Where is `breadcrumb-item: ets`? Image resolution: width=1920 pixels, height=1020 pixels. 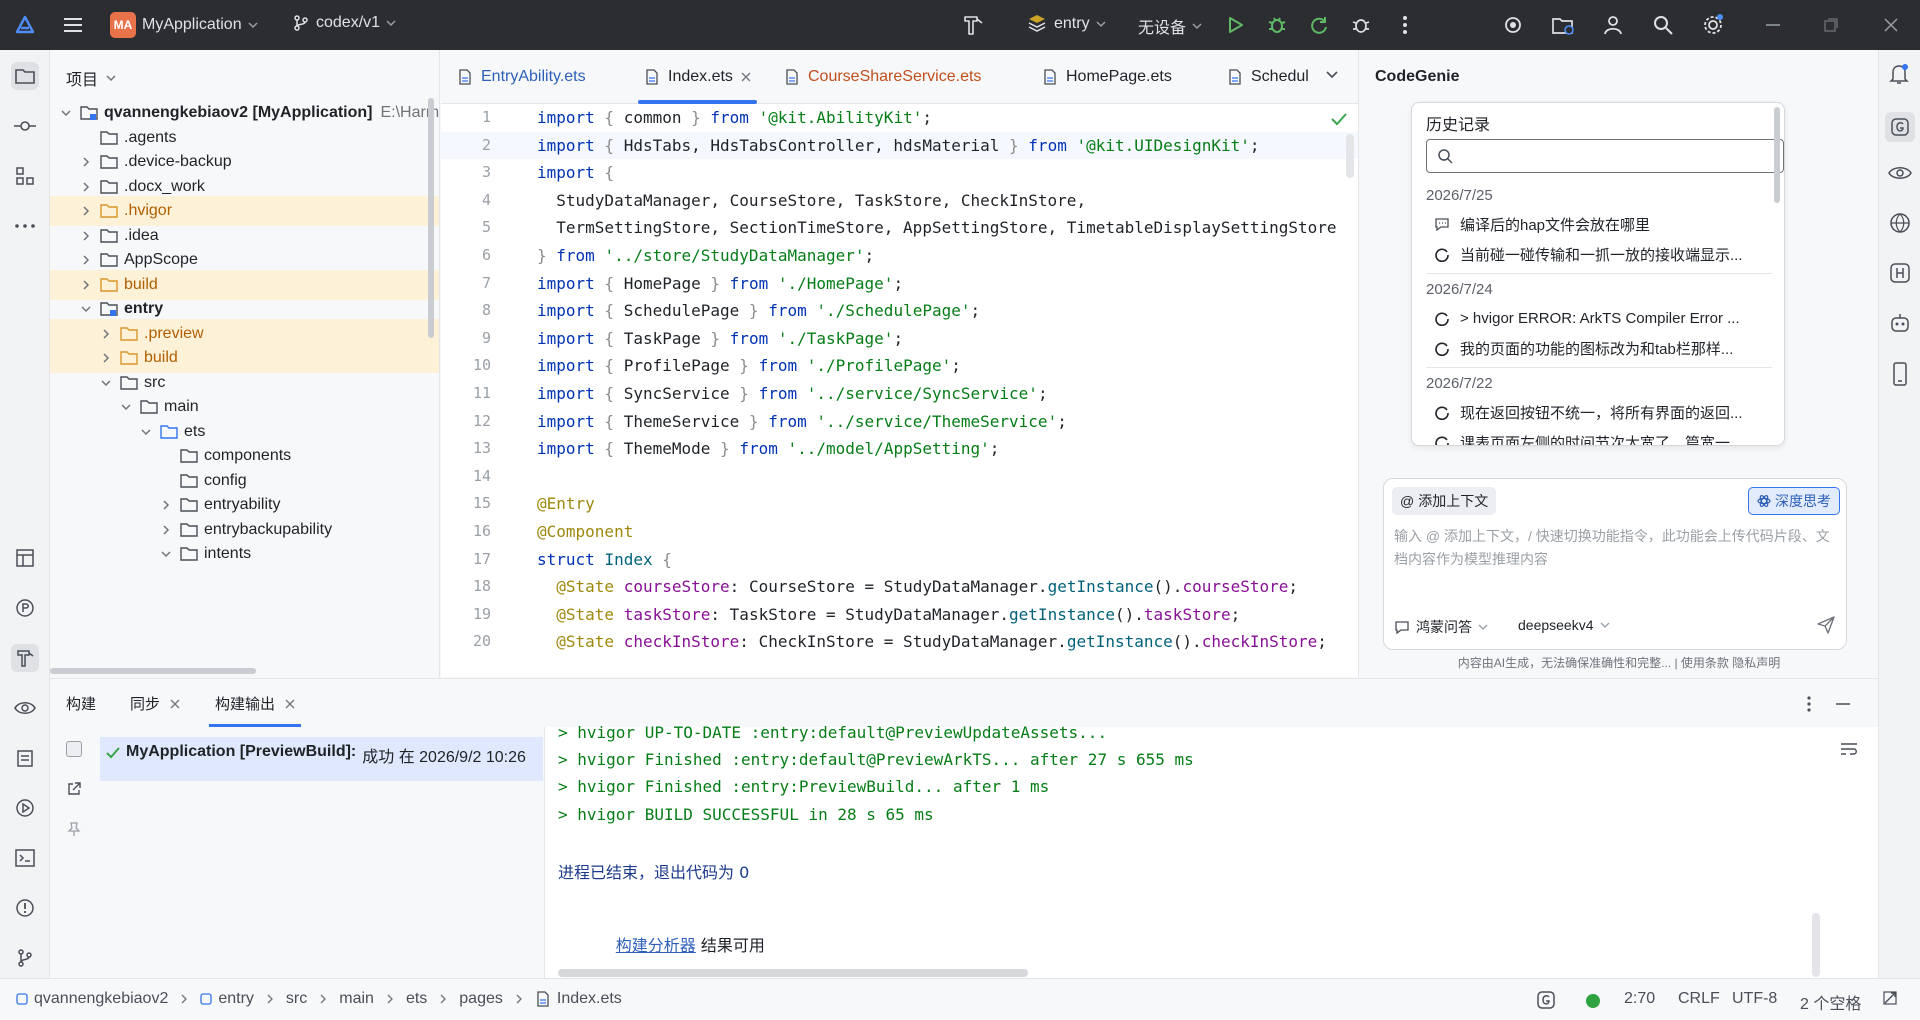
breadcrumb-item: ets is located at coordinates (416, 999).